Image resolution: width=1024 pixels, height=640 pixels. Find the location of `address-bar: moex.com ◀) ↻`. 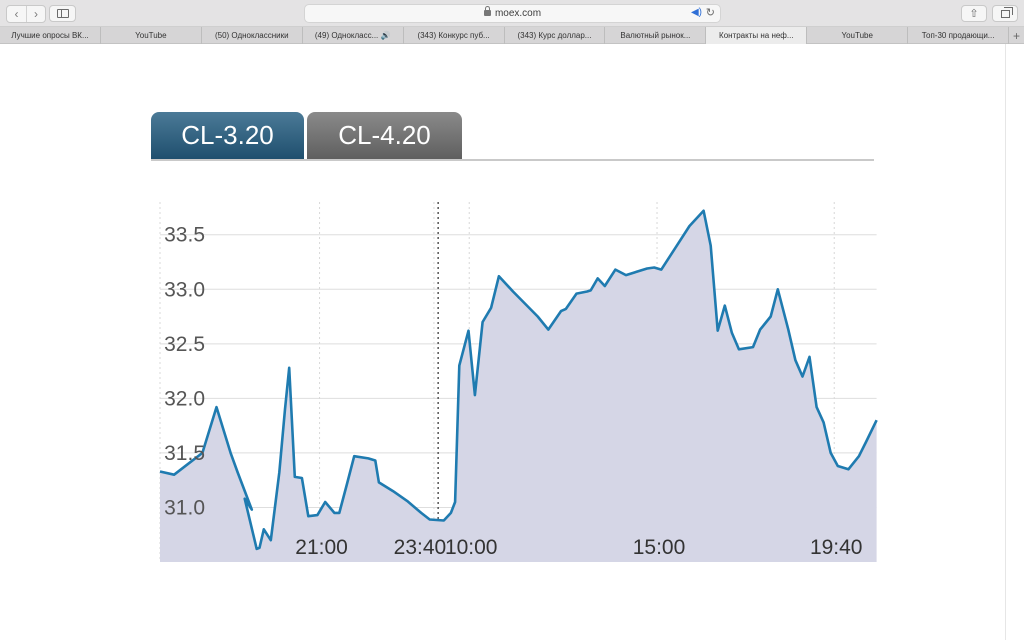

address-bar: moex.com ◀) ↻ is located at coordinates (512, 13).